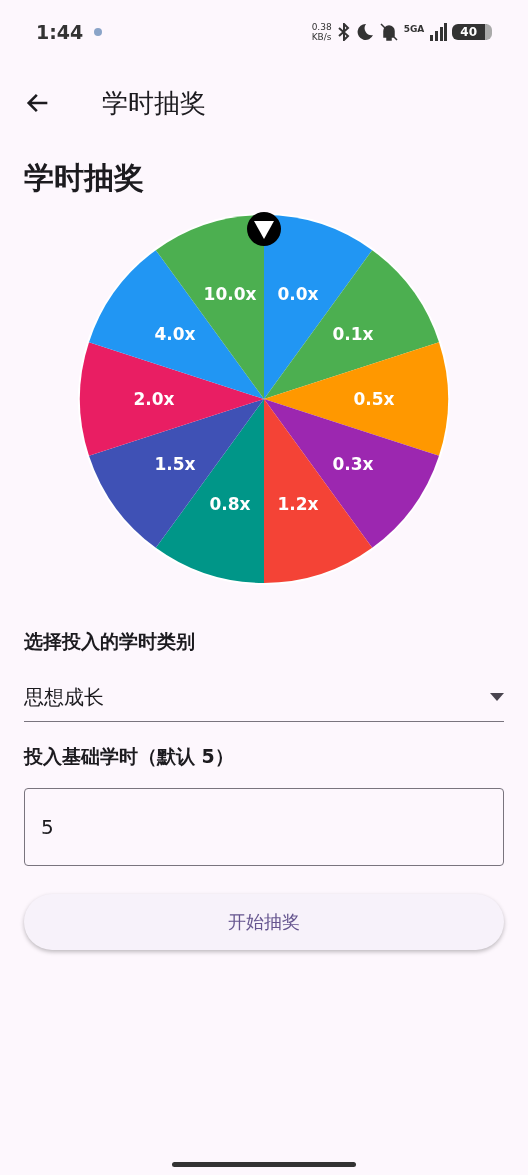  Describe the element at coordinates (264, 922) in the screenshot. I see `start-button: 开始抽奖` at that location.